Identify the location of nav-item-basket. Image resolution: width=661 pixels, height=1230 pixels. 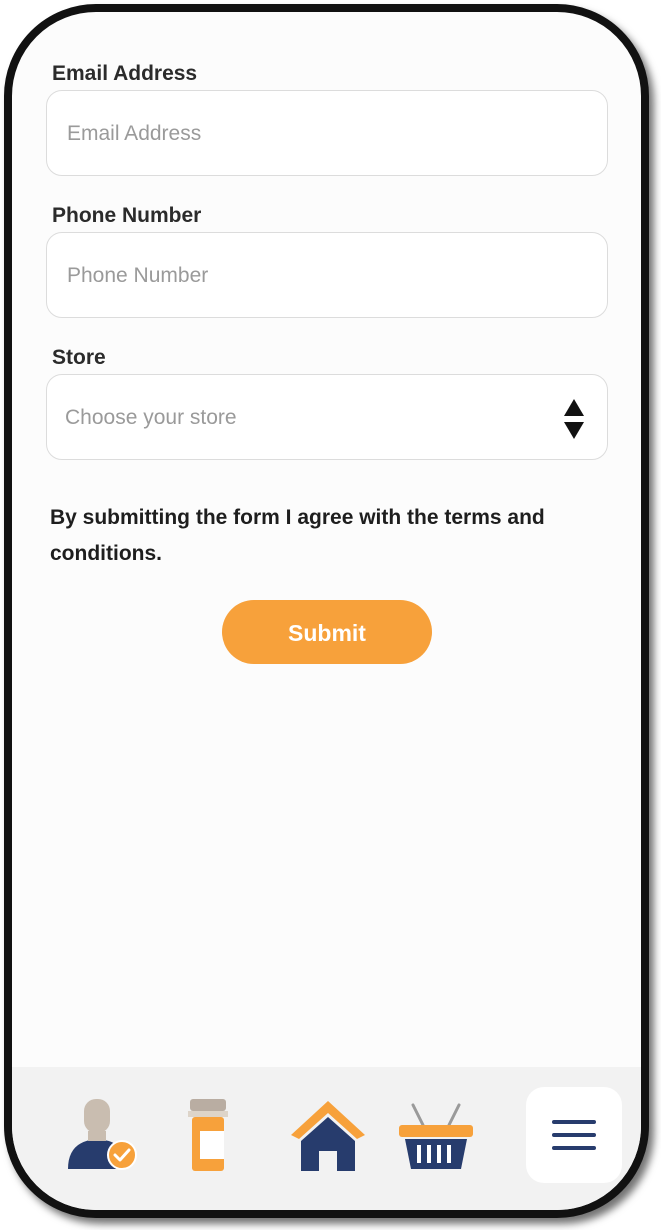
(436, 1135).